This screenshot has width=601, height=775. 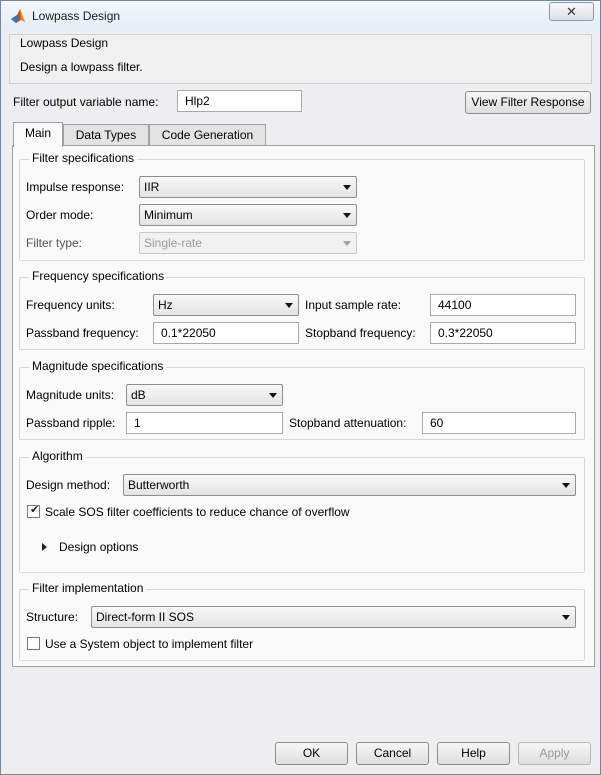 I want to click on design-options-toggle: Design options, so click(x=98, y=547).